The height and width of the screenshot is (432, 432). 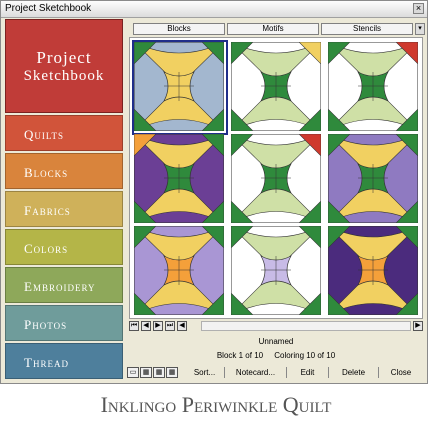 I want to click on previous-block-icon: ◀, so click(x=146, y=326).